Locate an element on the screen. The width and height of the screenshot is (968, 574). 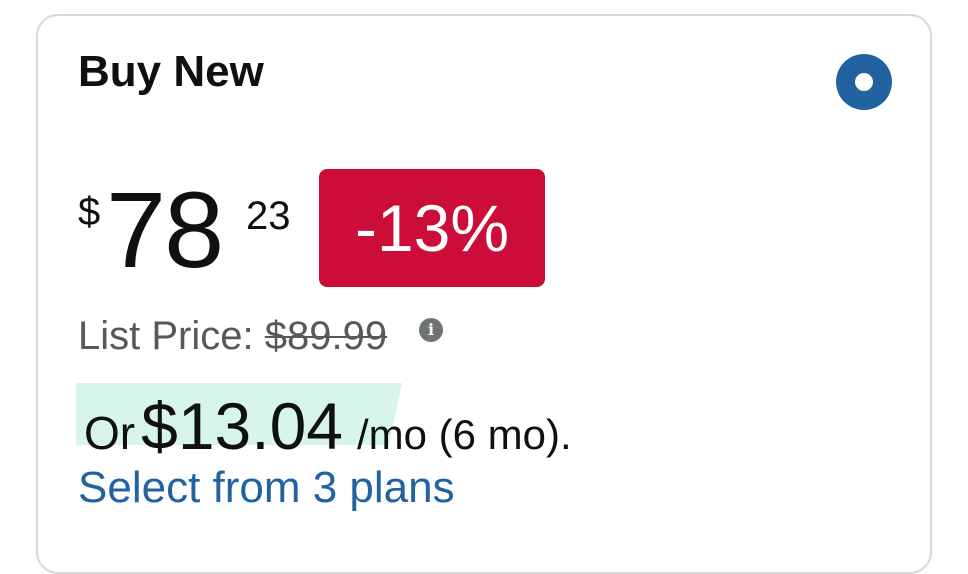
installment-prefix: Or is located at coordinates (110, 433).